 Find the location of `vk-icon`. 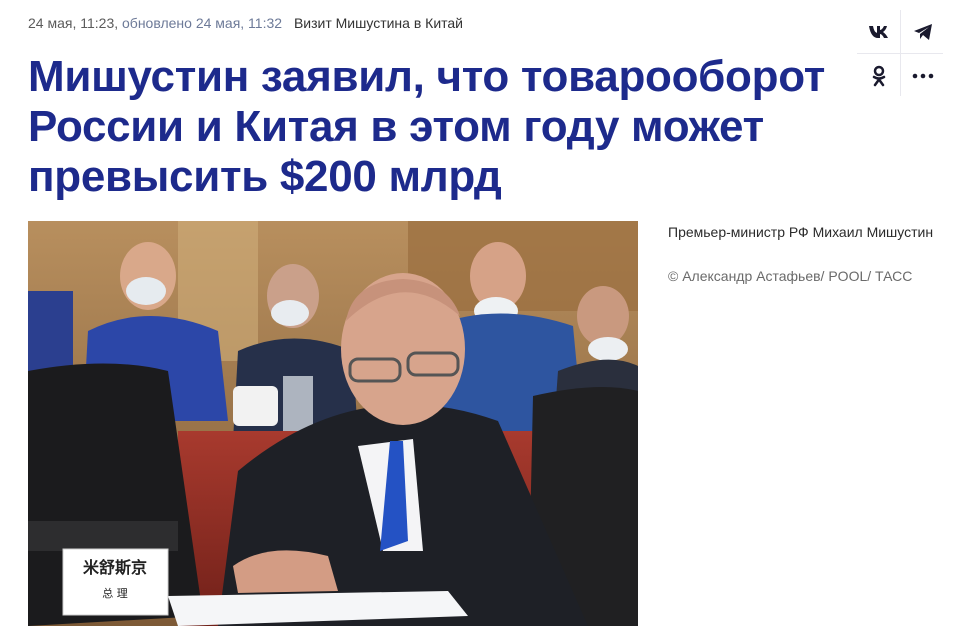

vk-icon is located at coordinates (878, 31).